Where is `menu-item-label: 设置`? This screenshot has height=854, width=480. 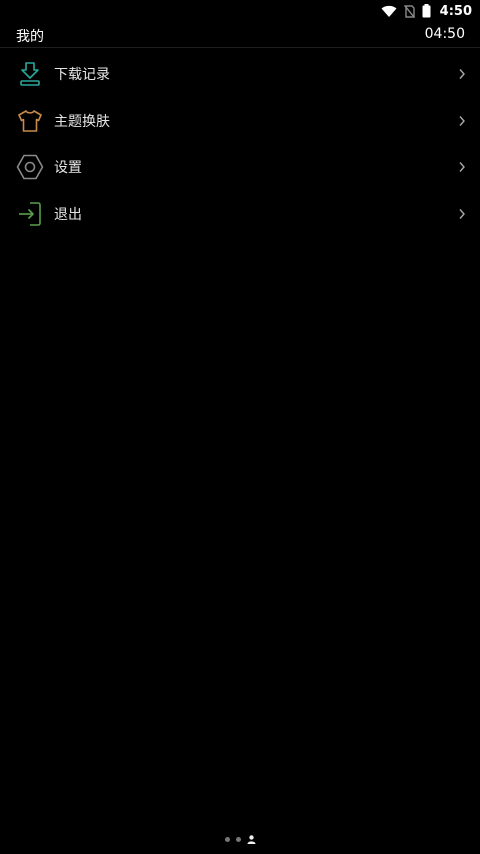
menu-item-label: 设置 is located at coordinates (68, 168).